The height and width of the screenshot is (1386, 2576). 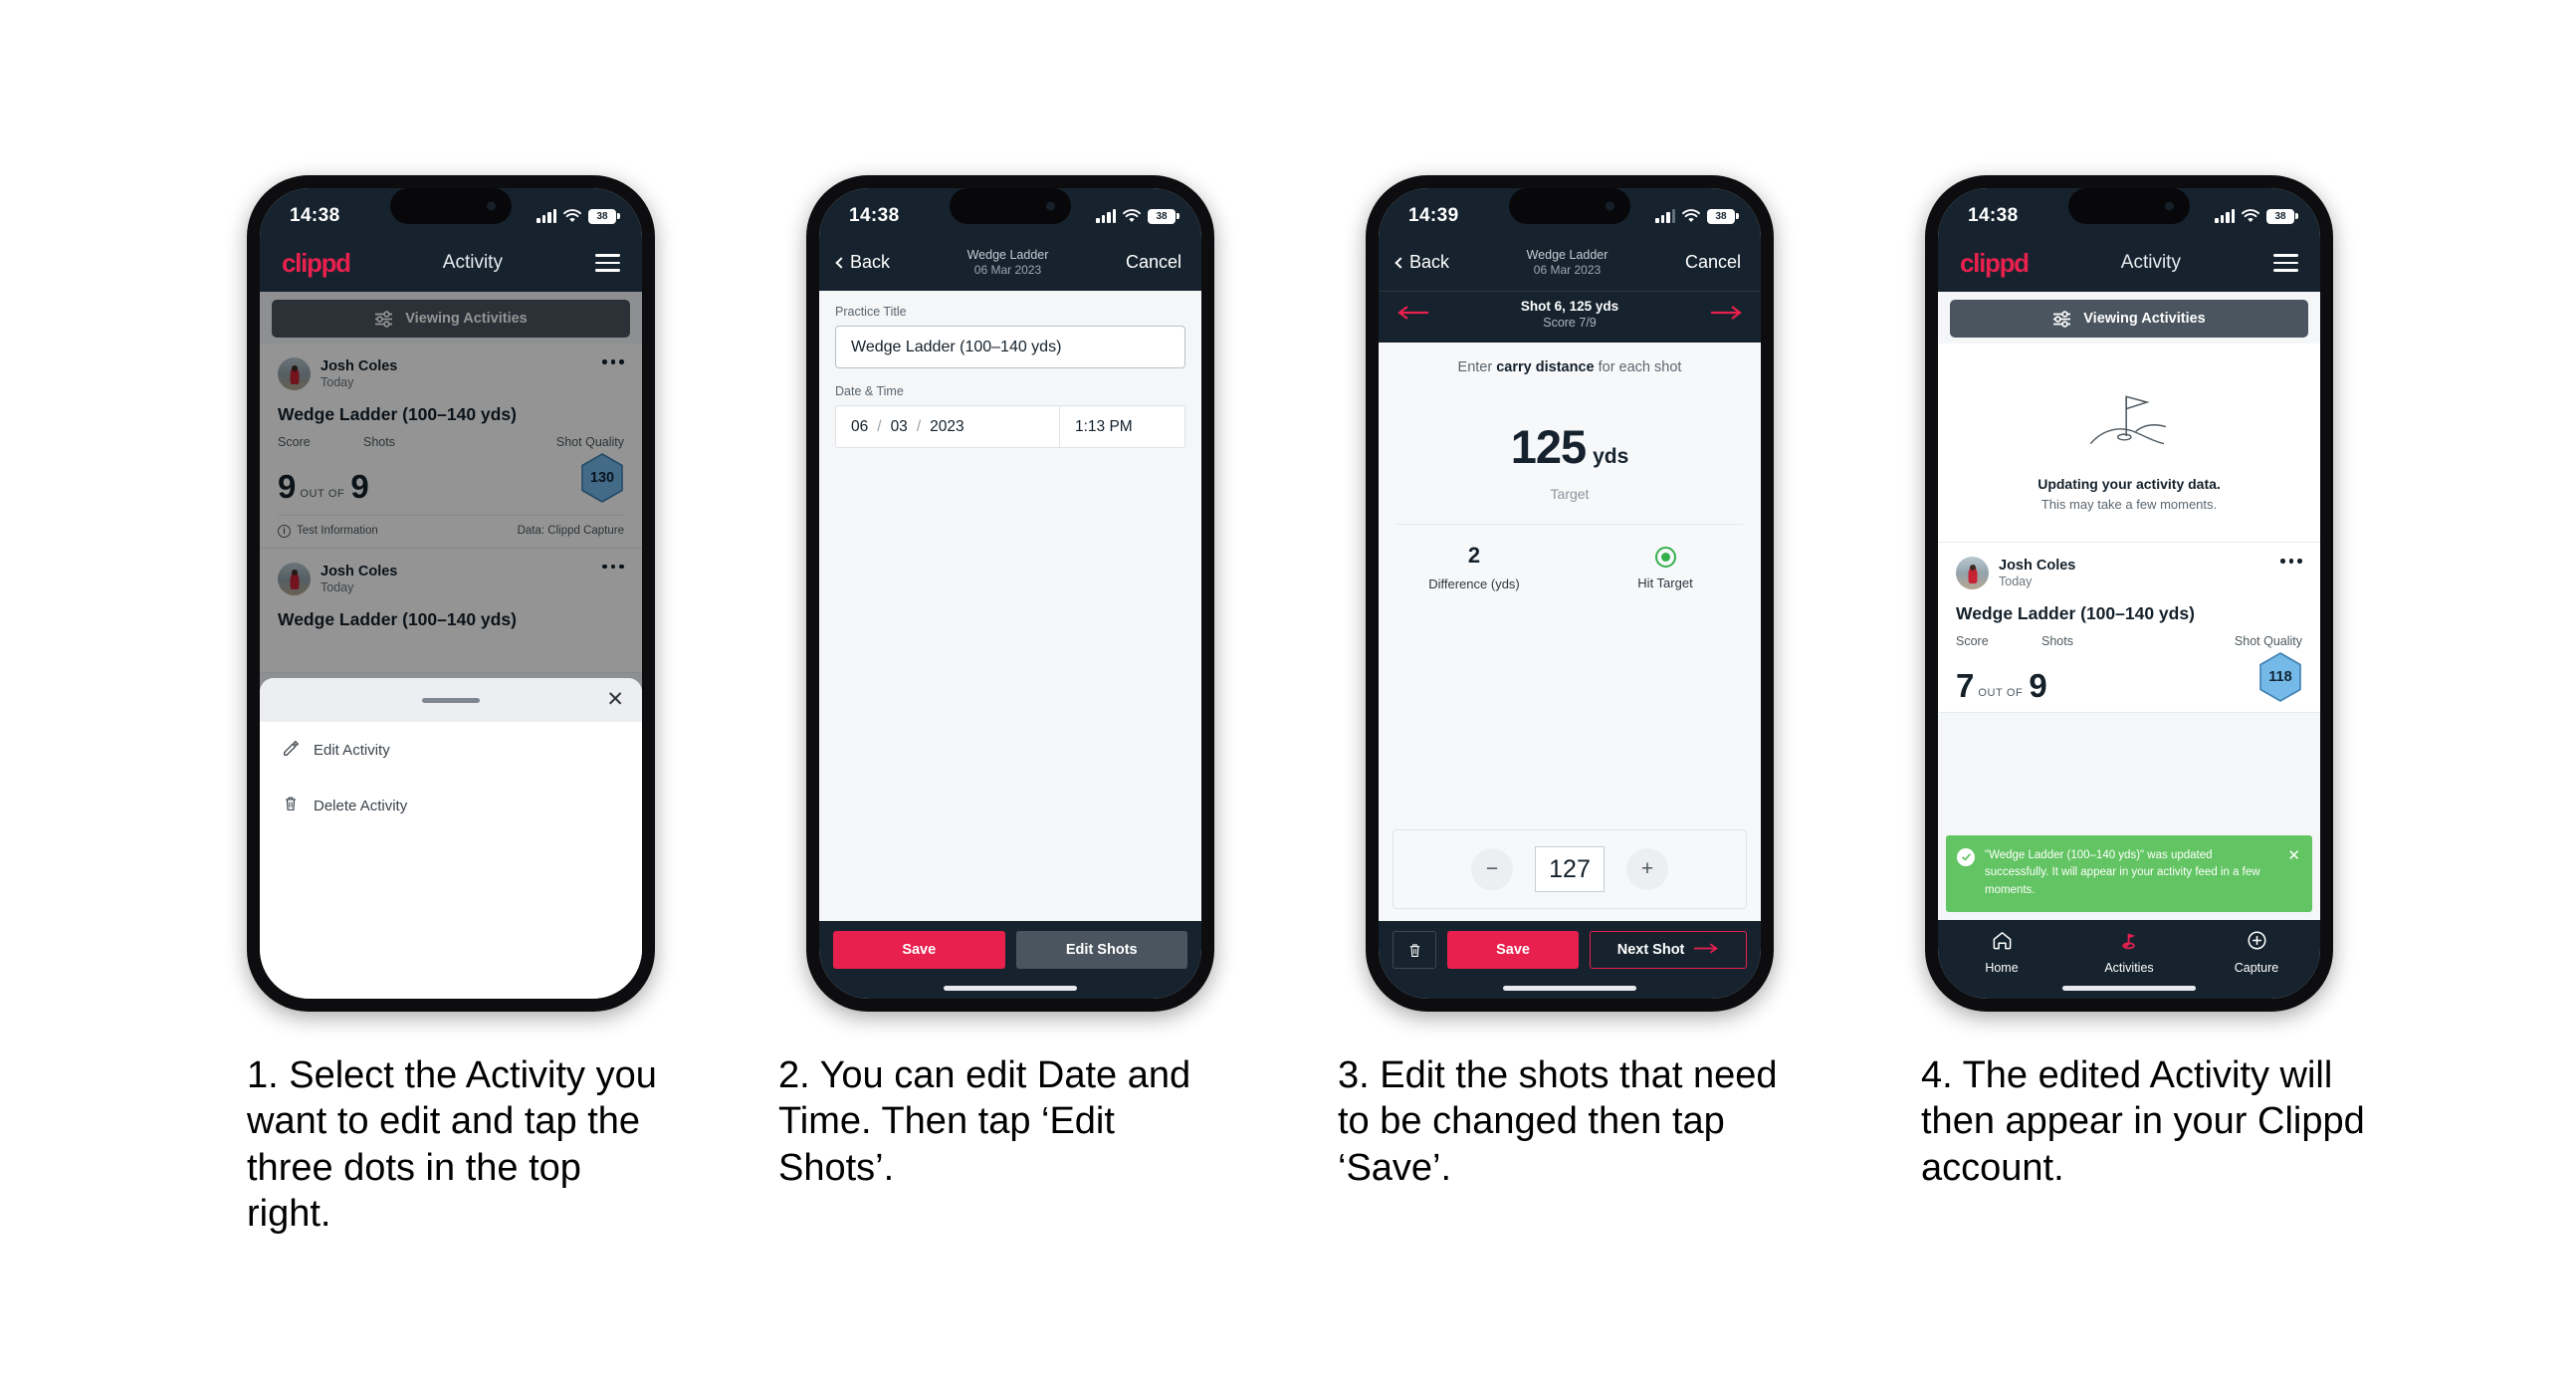 What do you see at coordinates (1966, 856) in the screenshot?
I see `check-circle-icon` at bounding box center [1966, 856].